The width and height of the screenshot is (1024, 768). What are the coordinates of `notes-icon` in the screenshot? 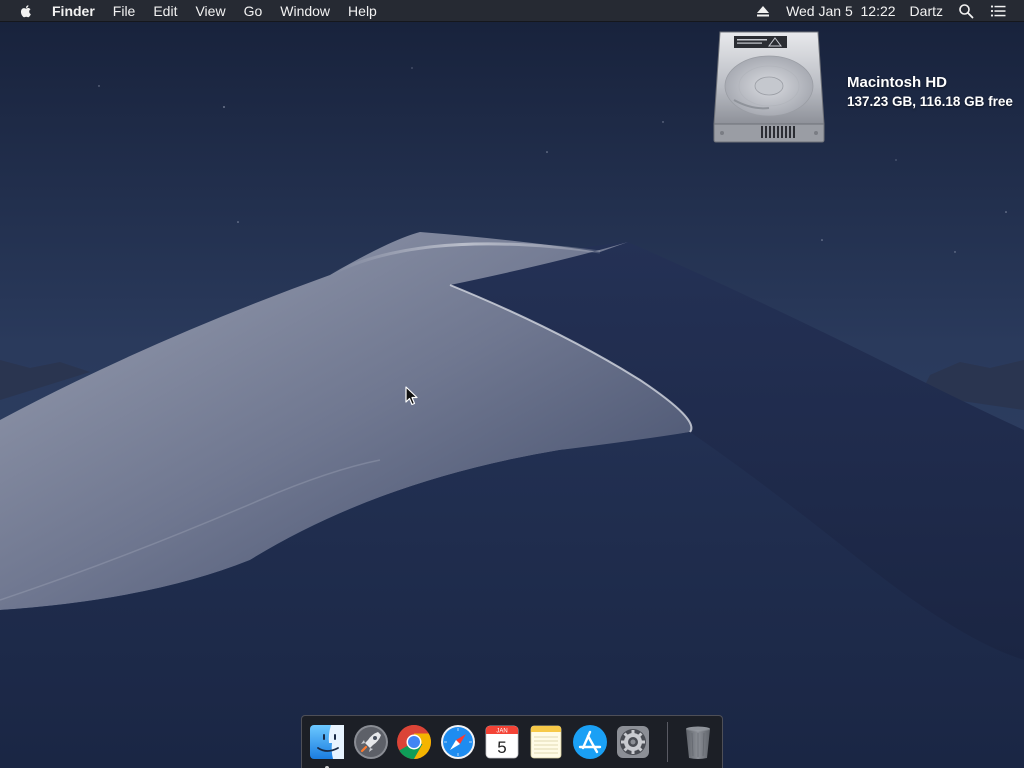 It's located at (546, 742).